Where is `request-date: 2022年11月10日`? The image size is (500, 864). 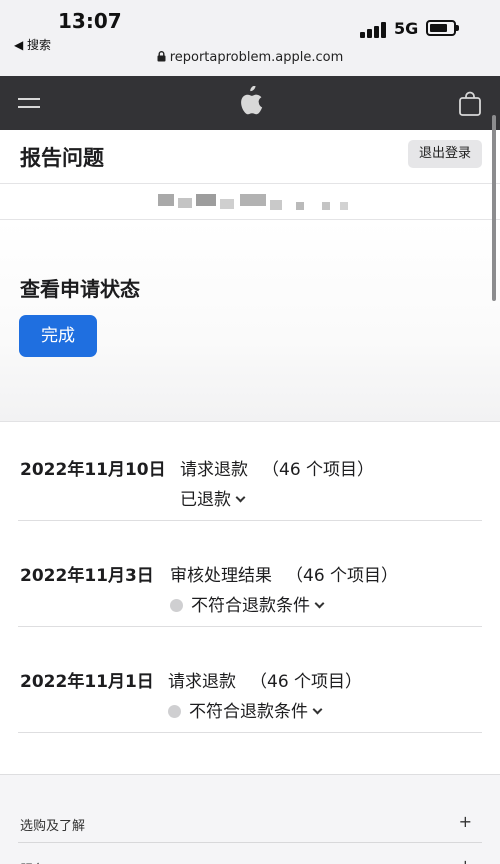 request-date: 2022年11月10日 is located at coordinates (93, 470).